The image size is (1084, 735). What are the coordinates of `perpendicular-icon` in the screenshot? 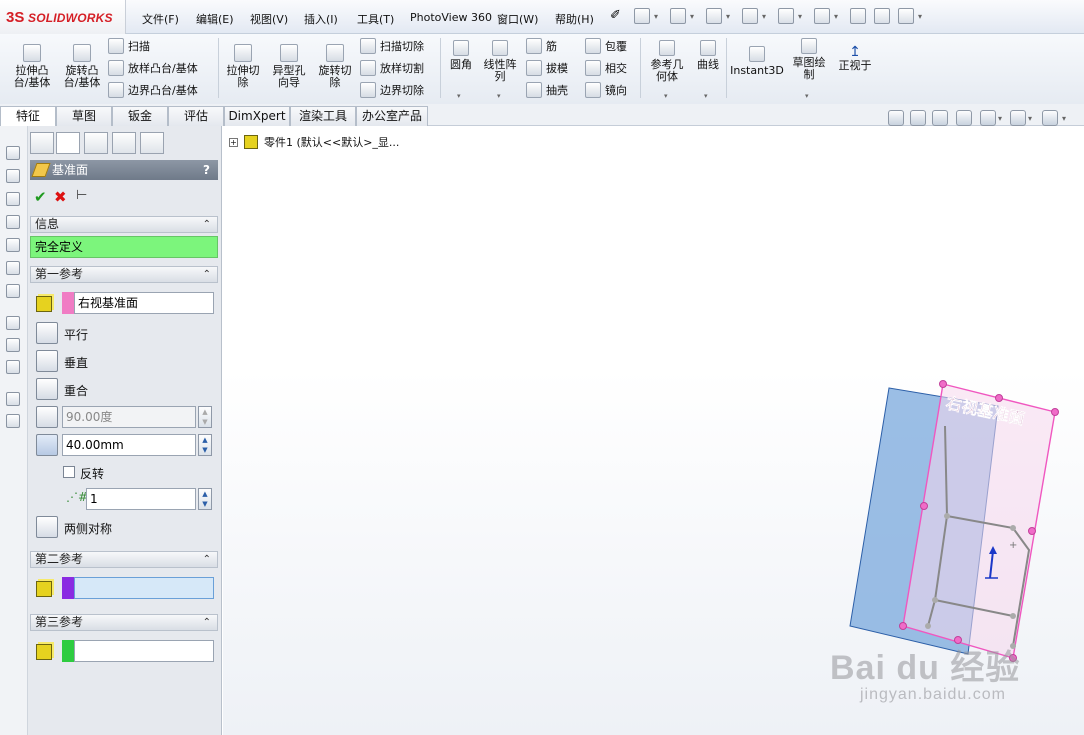 It's located at (47, 361).